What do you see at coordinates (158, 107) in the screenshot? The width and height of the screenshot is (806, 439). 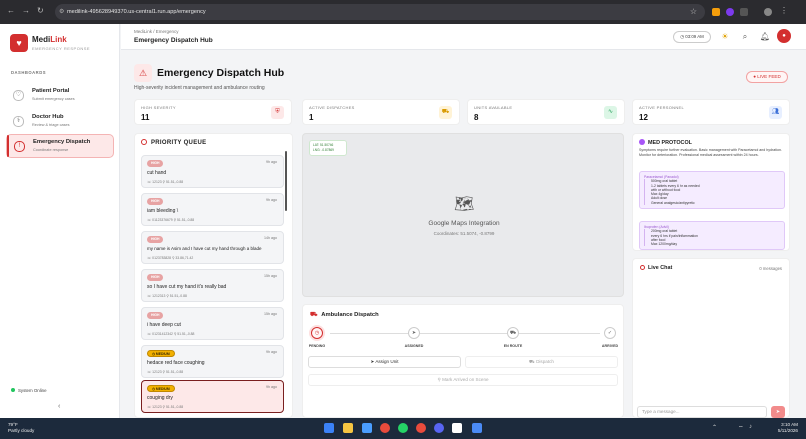 I see `stat-label: HIGH SEVERITY` at bounding box center [158, 107].